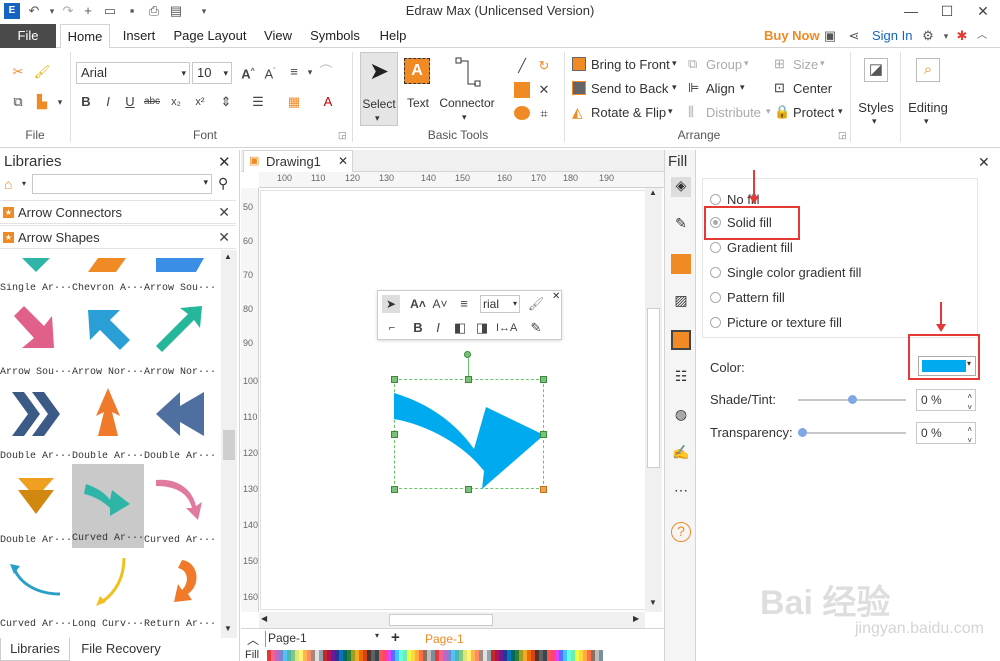 This screenshot has height=661, width=1000. Describe the element at coordinates (264, 618) in the screenshot. I see `scroll-left-icon: ◀` at that location.